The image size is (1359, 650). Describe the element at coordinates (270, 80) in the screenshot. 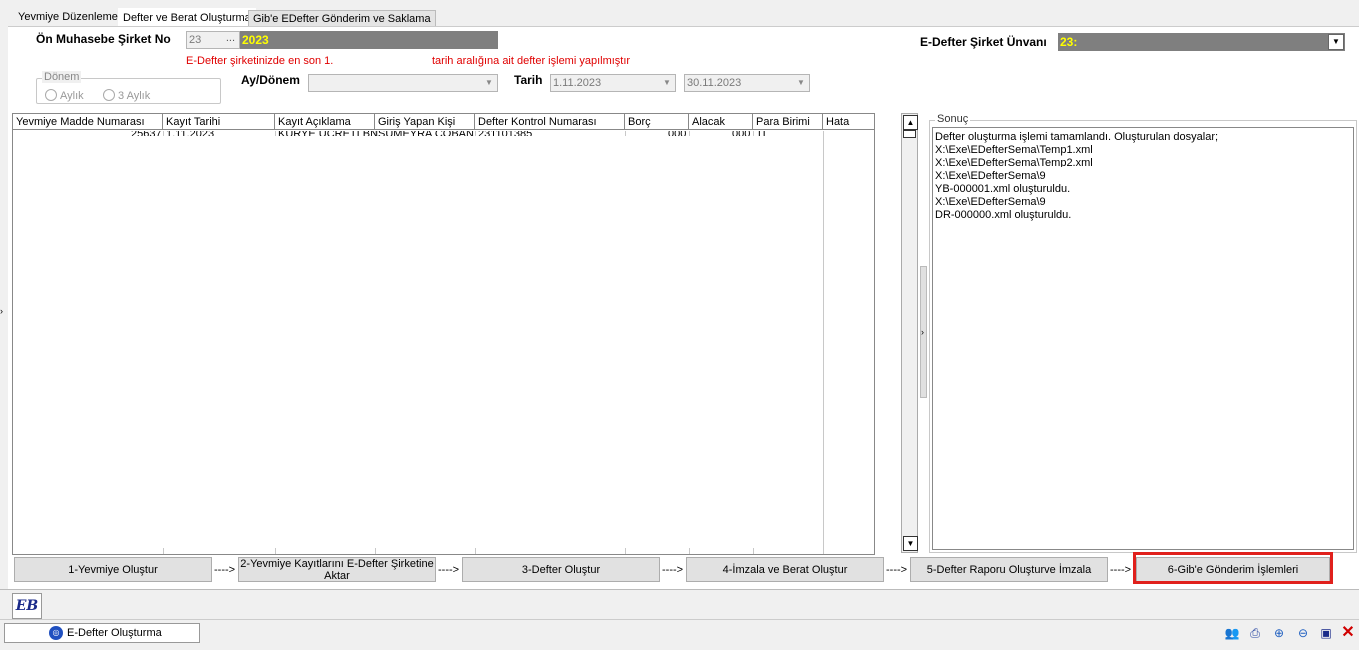

I see `ay-donem-label: Ay/Dönem` at that location.